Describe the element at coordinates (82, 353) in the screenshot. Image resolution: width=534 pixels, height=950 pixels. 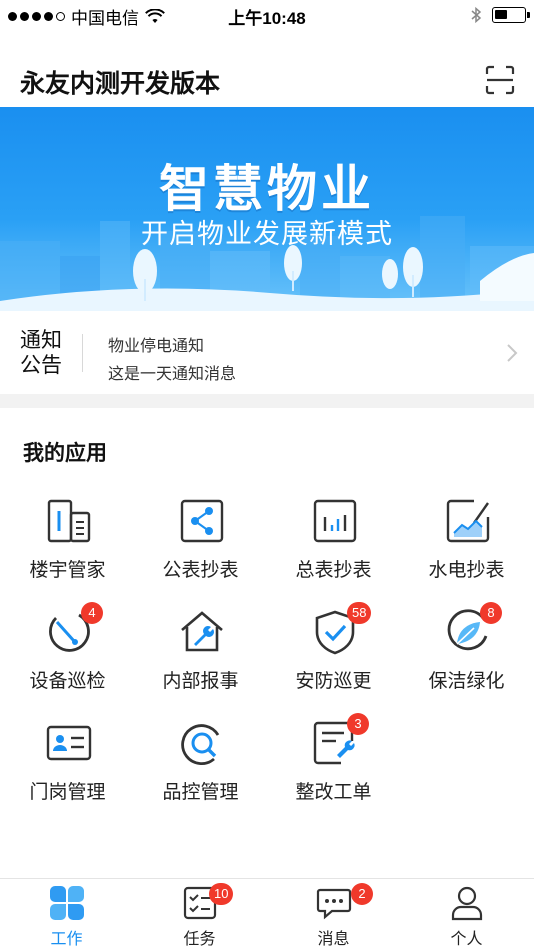
I see `notice-divider` at that location.